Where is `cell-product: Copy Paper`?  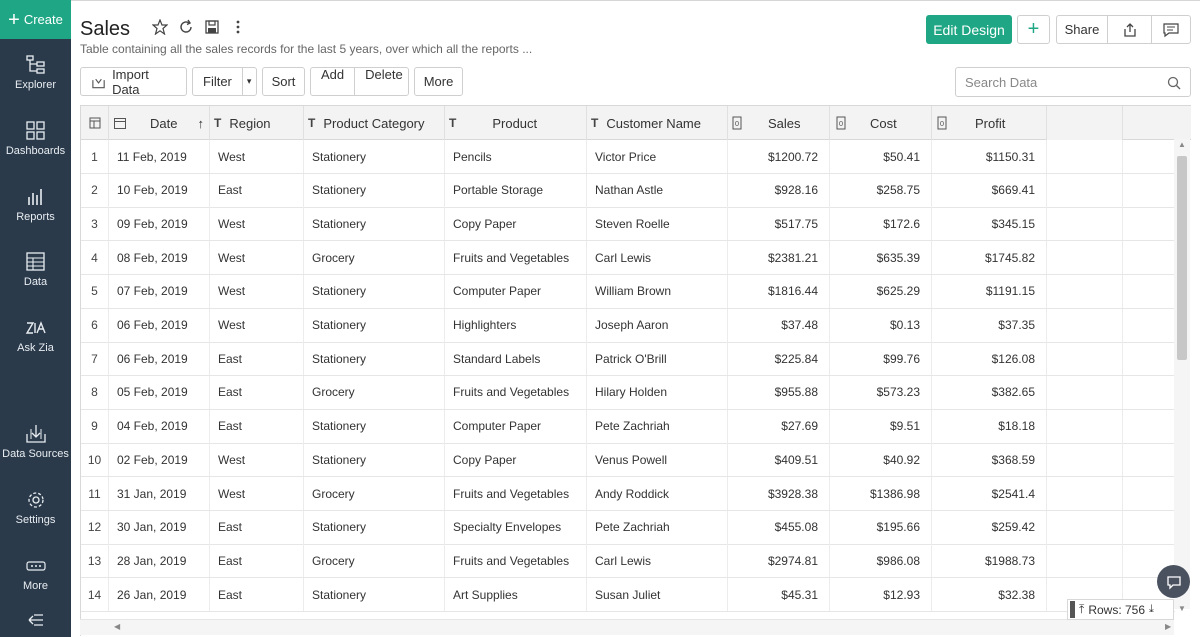
cell-product: Copy Paper is located at coordinates (516, 460).